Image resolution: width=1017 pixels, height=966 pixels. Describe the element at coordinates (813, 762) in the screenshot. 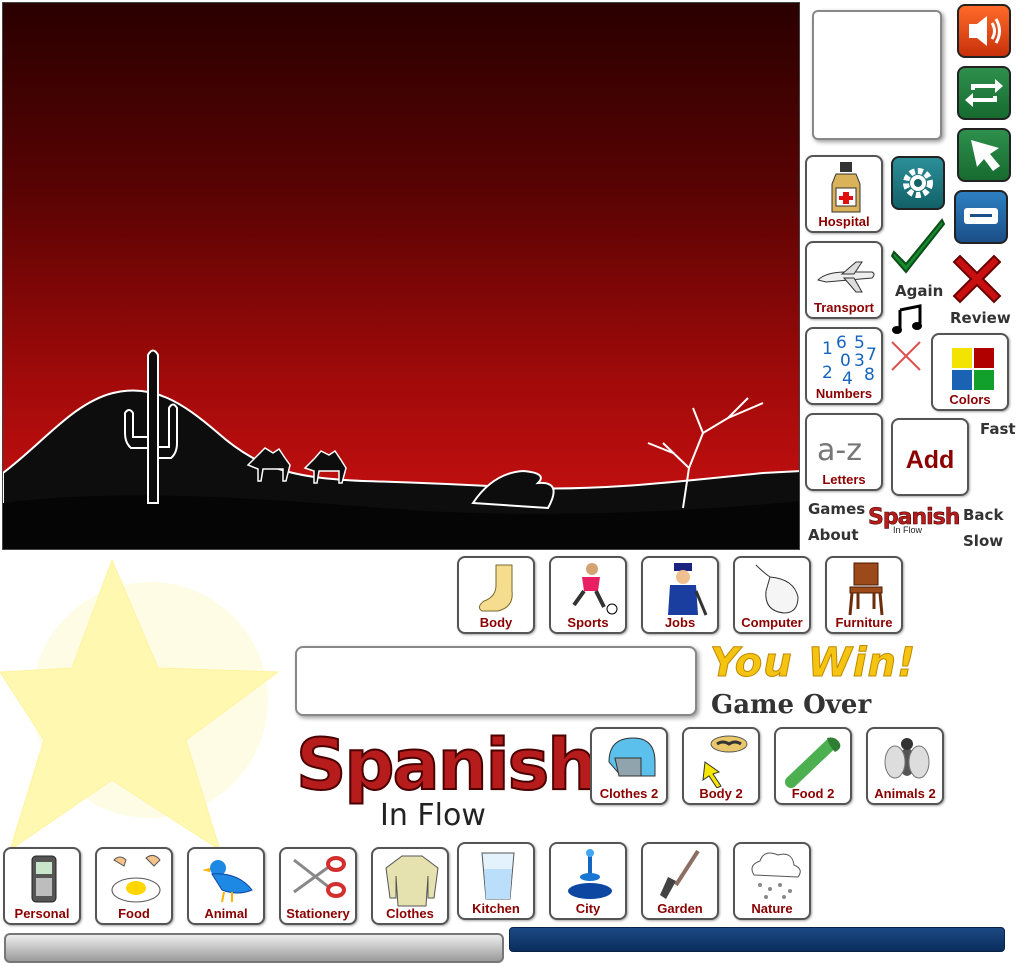

I see `celery-icon` at that location.